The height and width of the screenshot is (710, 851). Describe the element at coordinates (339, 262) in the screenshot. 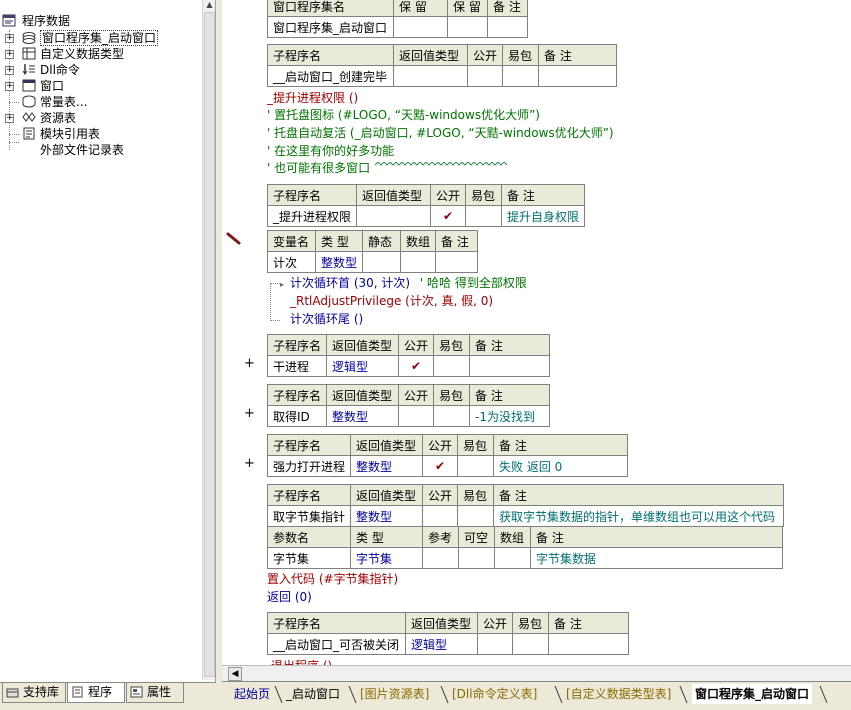

I see `var-type-cell: 整数型` at that location.